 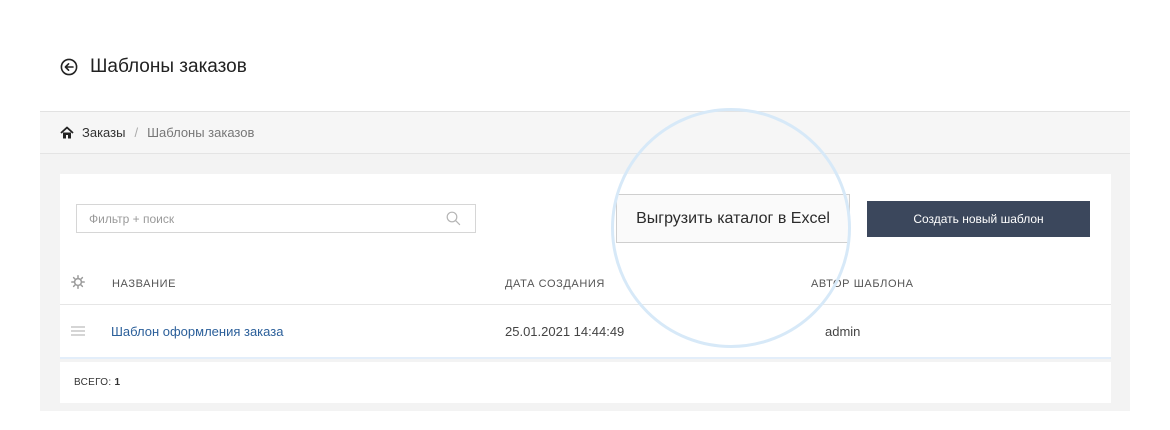 I want to click on page-header: Шаблоны заказов, so click(x=153, y=67).